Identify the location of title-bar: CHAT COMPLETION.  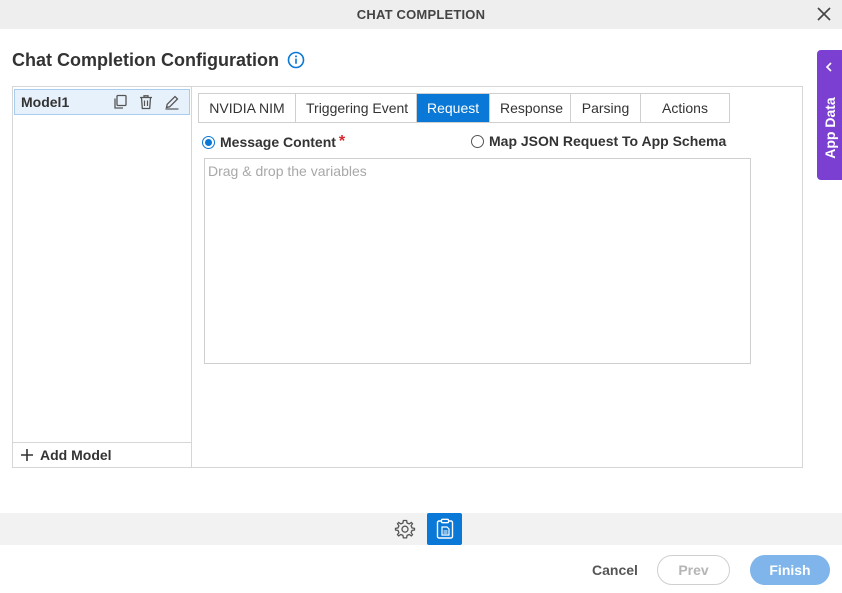
(421, 14).